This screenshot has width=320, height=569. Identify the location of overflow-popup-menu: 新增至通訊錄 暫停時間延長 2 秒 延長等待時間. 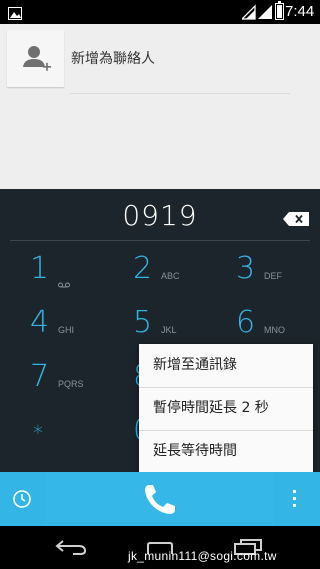
(226, 408).